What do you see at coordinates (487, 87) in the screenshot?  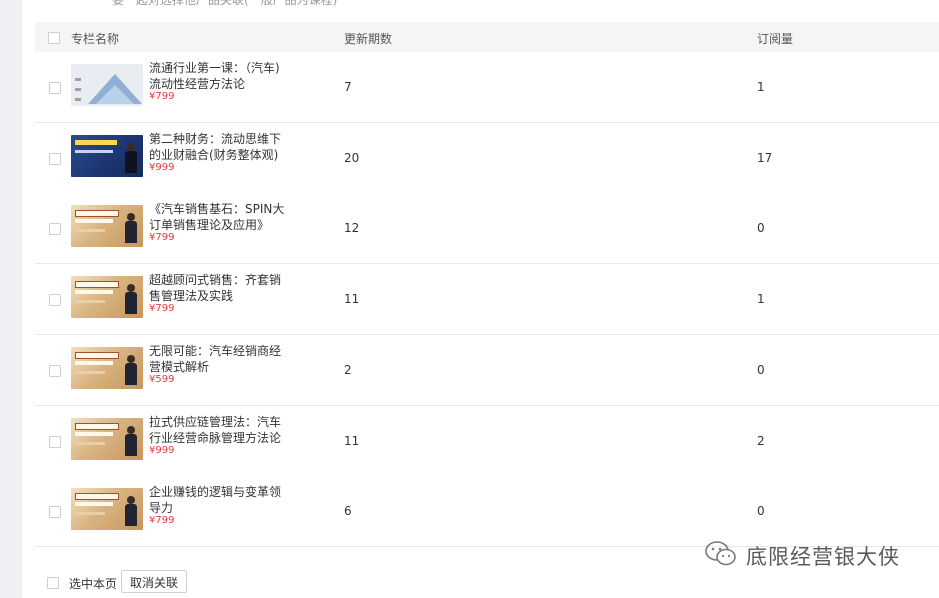 I see `table-row: 流通行业第一课：（汽车)流动性经营方法论 ¥799 7 1` at bounding box center [487, 87].